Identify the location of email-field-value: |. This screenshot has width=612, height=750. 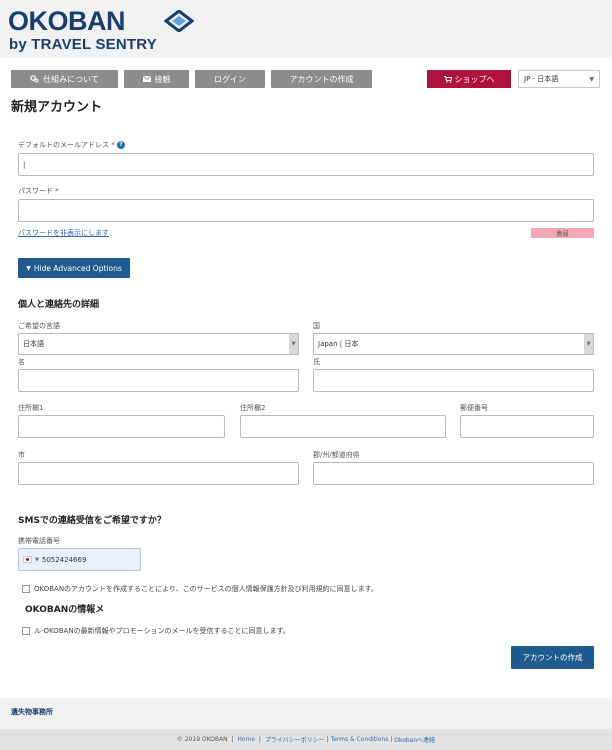
(24, 164).